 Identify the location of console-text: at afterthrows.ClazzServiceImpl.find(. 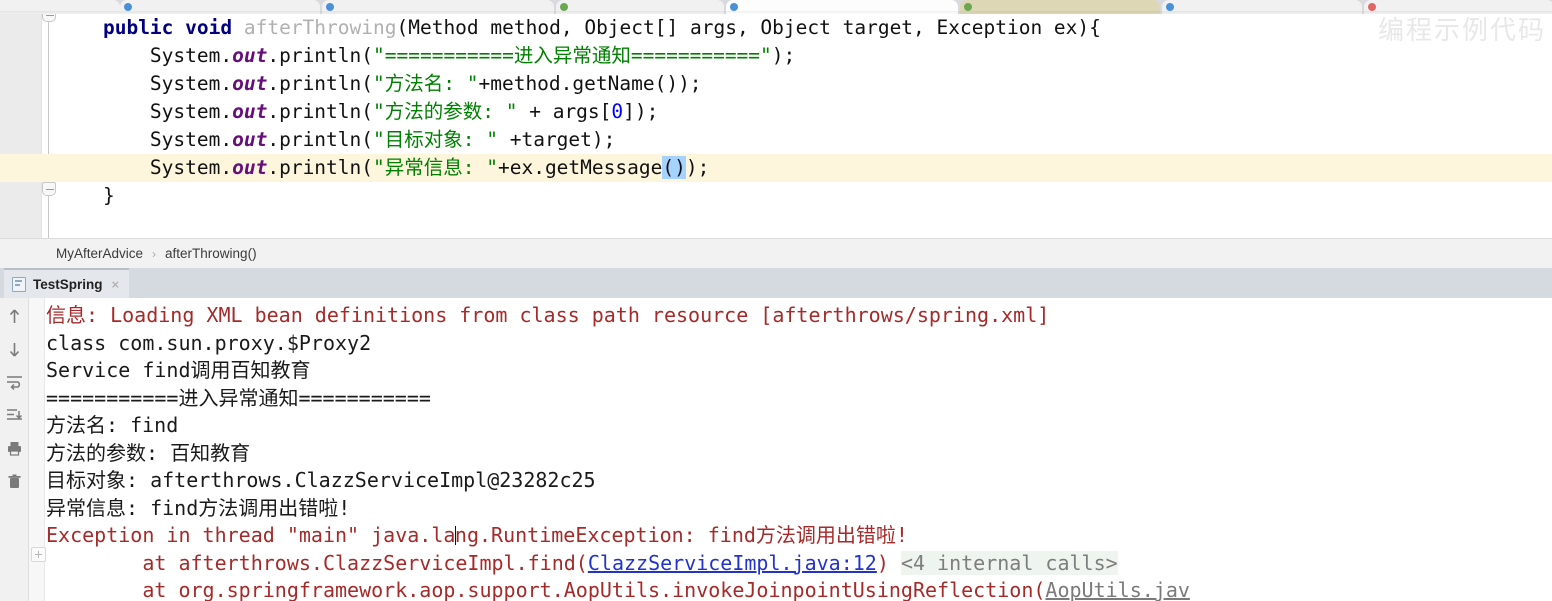
(317, 562).